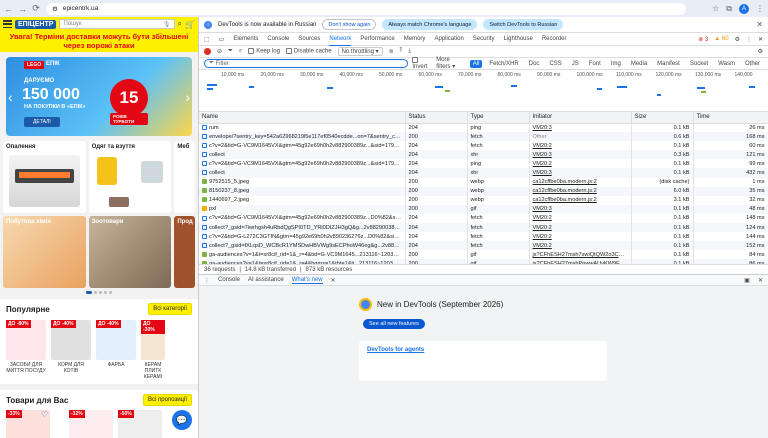 The image size is (768, 438). Describe the element at coordinates (448, 39) in the screenshot. I see `tab-application: Application` at that location.